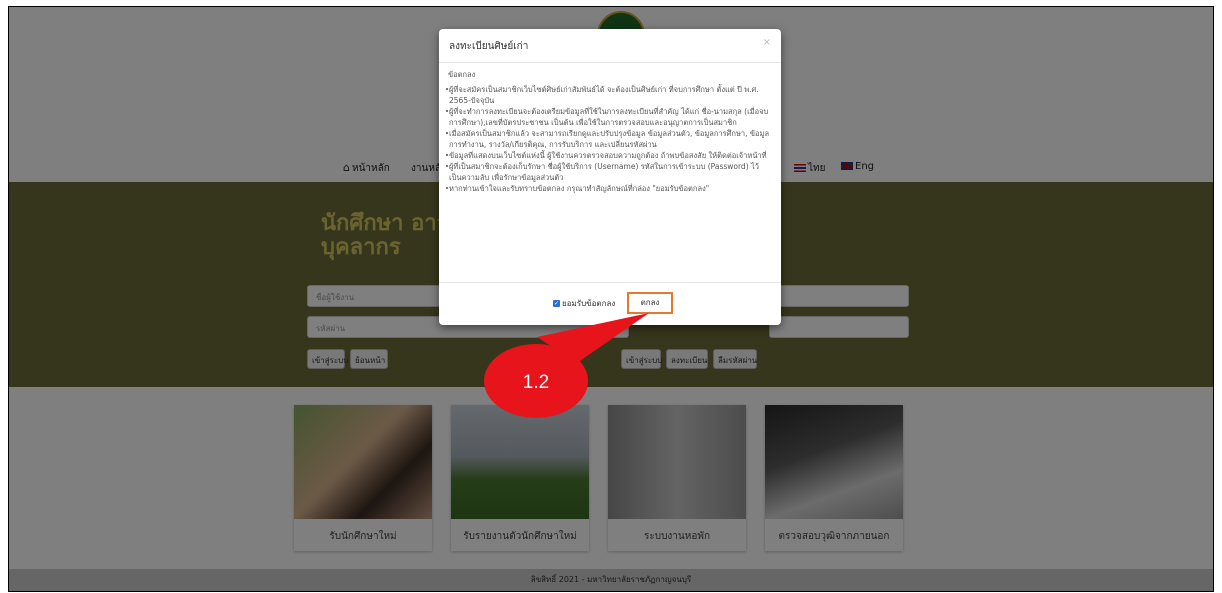 This screenshot has width=1222, height=593. I want to click on step-callout: 1.2, so click(566, 365).